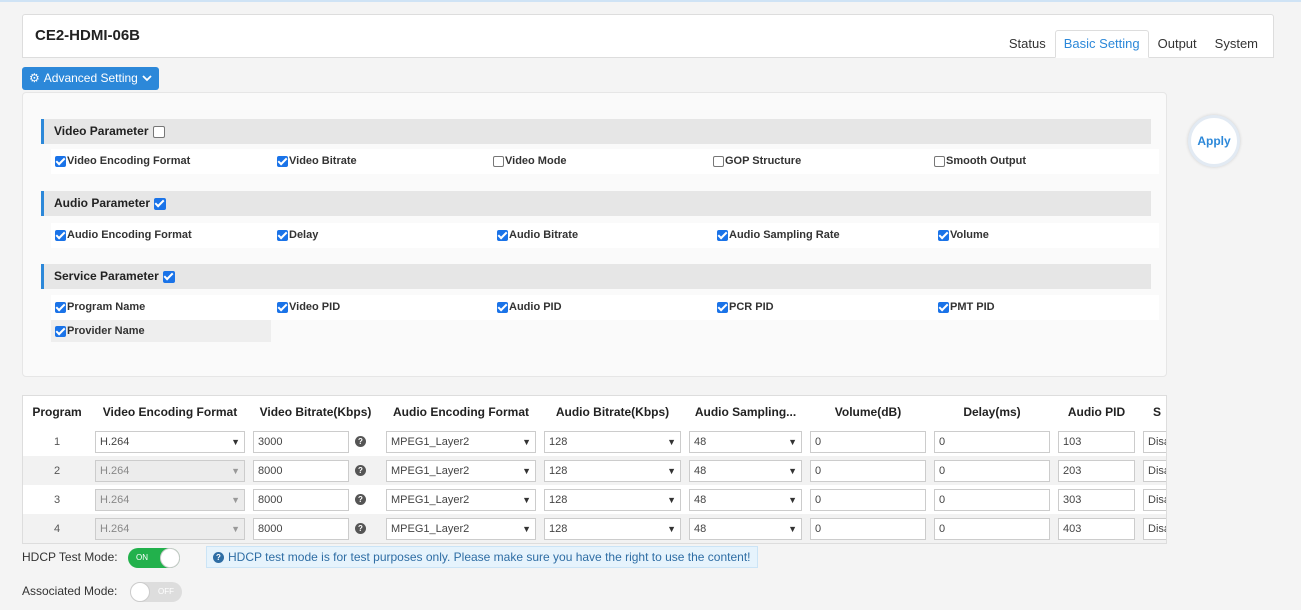  What do you see at coordinates (784, 235) in the screenshot?
I see `option-label: Audio Sampling Rate` at bounding box center [784, 235].